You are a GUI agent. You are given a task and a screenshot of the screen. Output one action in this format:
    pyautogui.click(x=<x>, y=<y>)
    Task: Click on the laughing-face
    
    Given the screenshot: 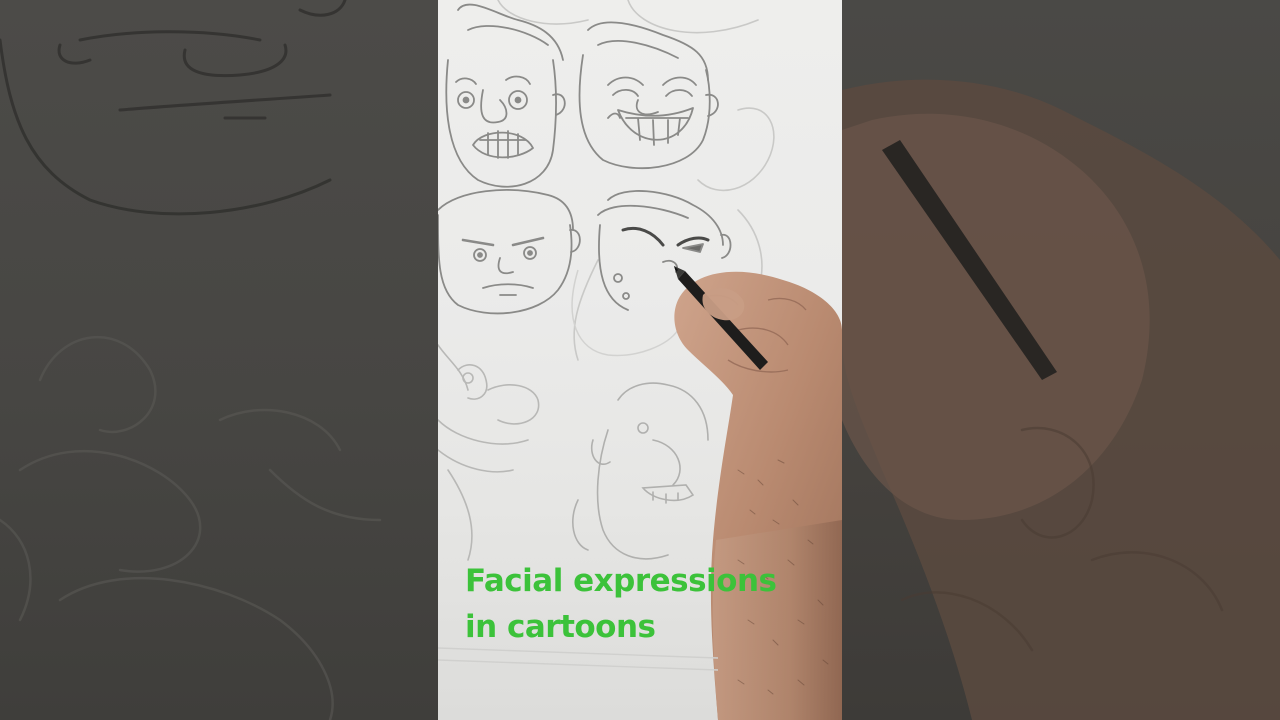 What is the action you would take?
    pyautogui.click(x=648, y=95)
    